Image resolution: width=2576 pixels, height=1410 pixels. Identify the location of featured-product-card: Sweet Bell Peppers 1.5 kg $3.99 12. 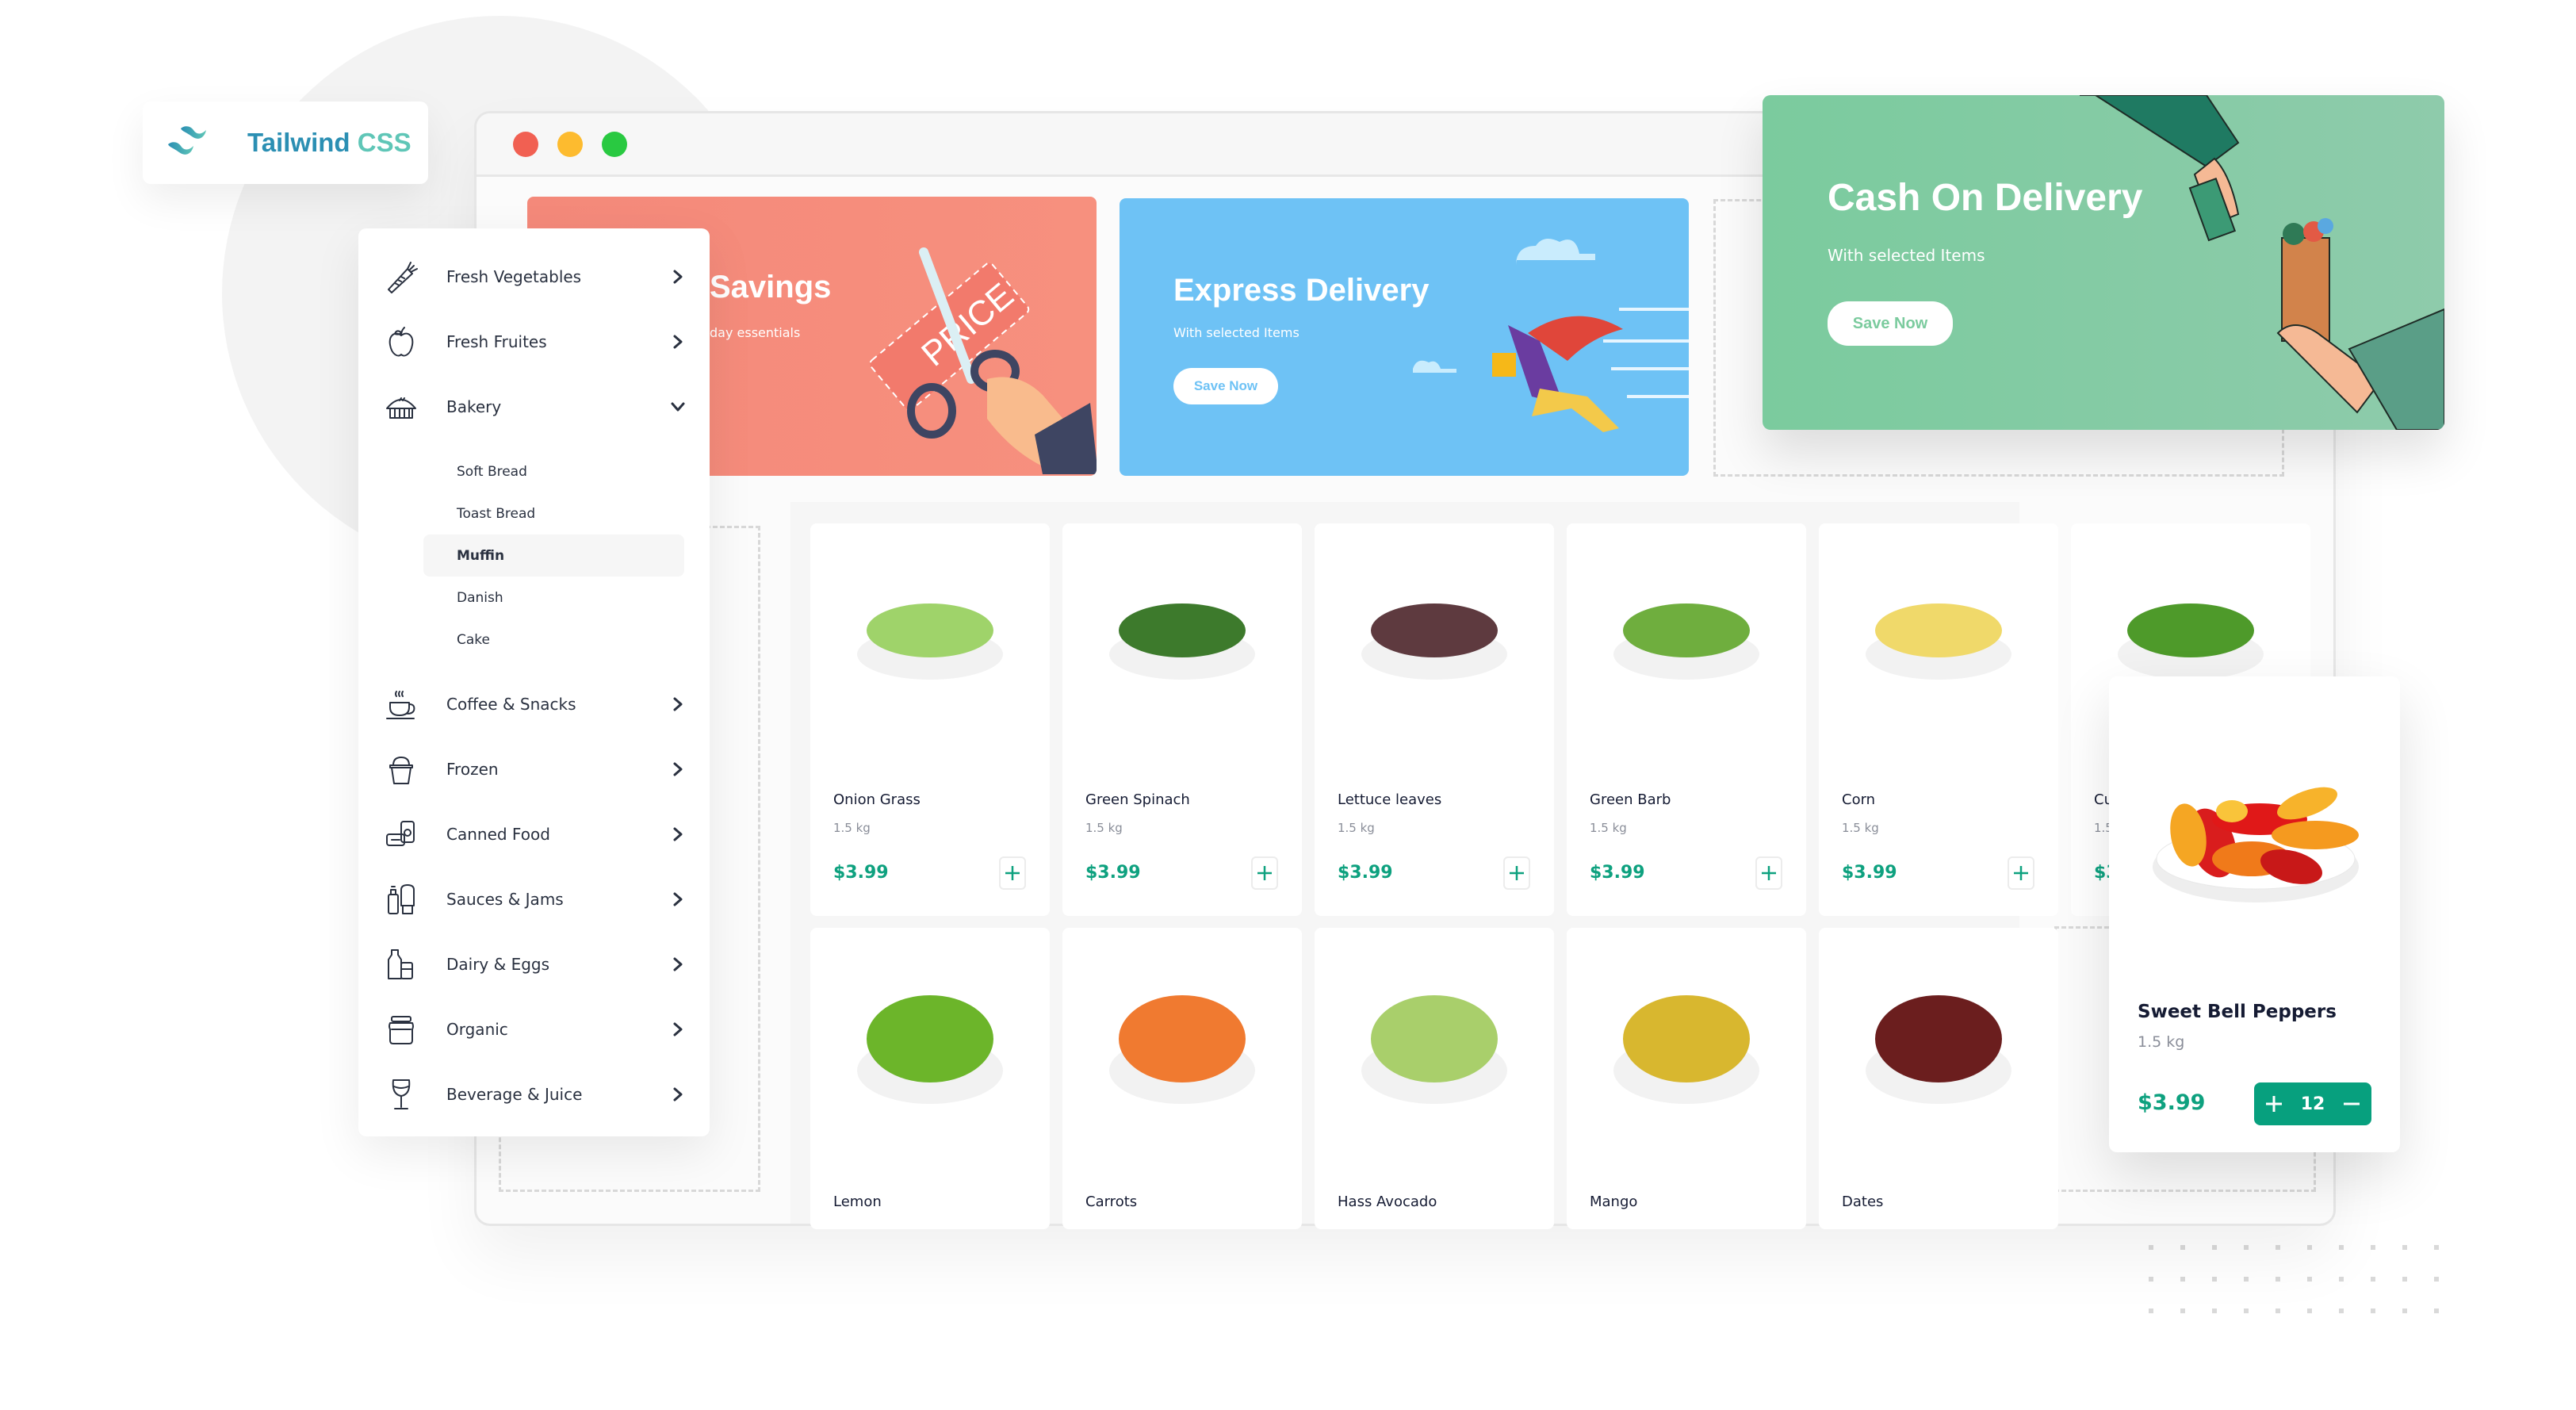
(2254, 914).